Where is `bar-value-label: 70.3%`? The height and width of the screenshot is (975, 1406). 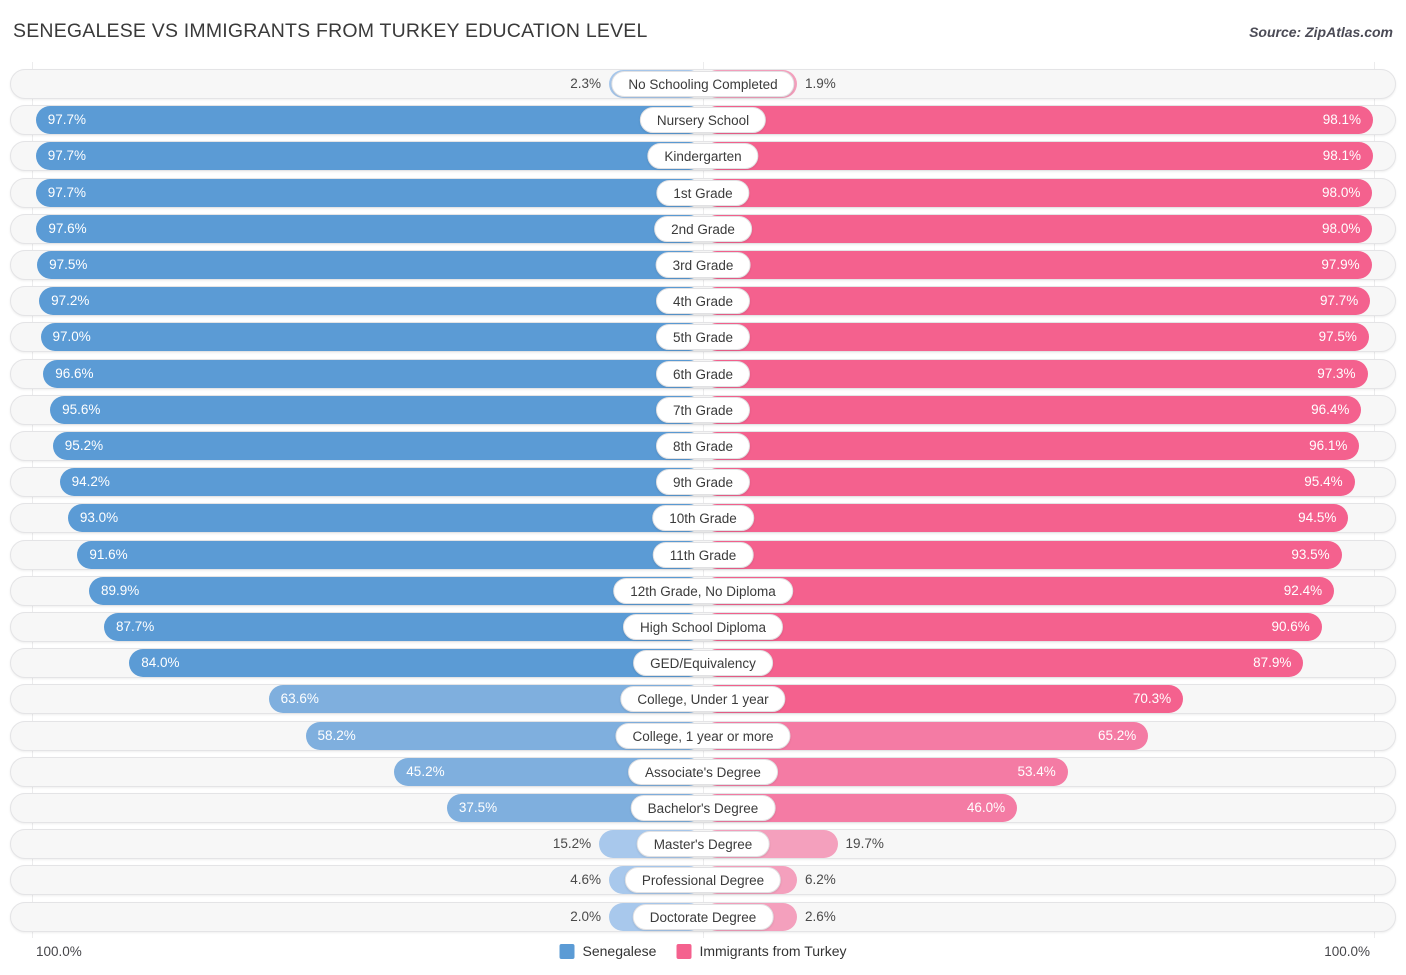
bar-value-label: 70.3% is located at coordinates (1152, 699).